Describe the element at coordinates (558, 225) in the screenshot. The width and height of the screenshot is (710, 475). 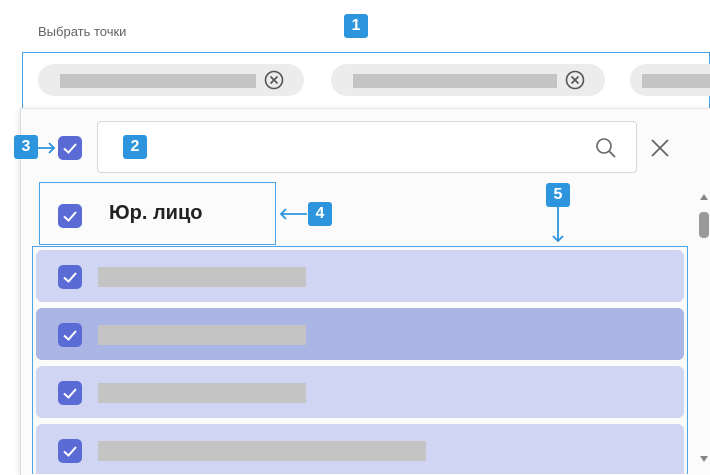
I see `arrow-down-icon` at that location.